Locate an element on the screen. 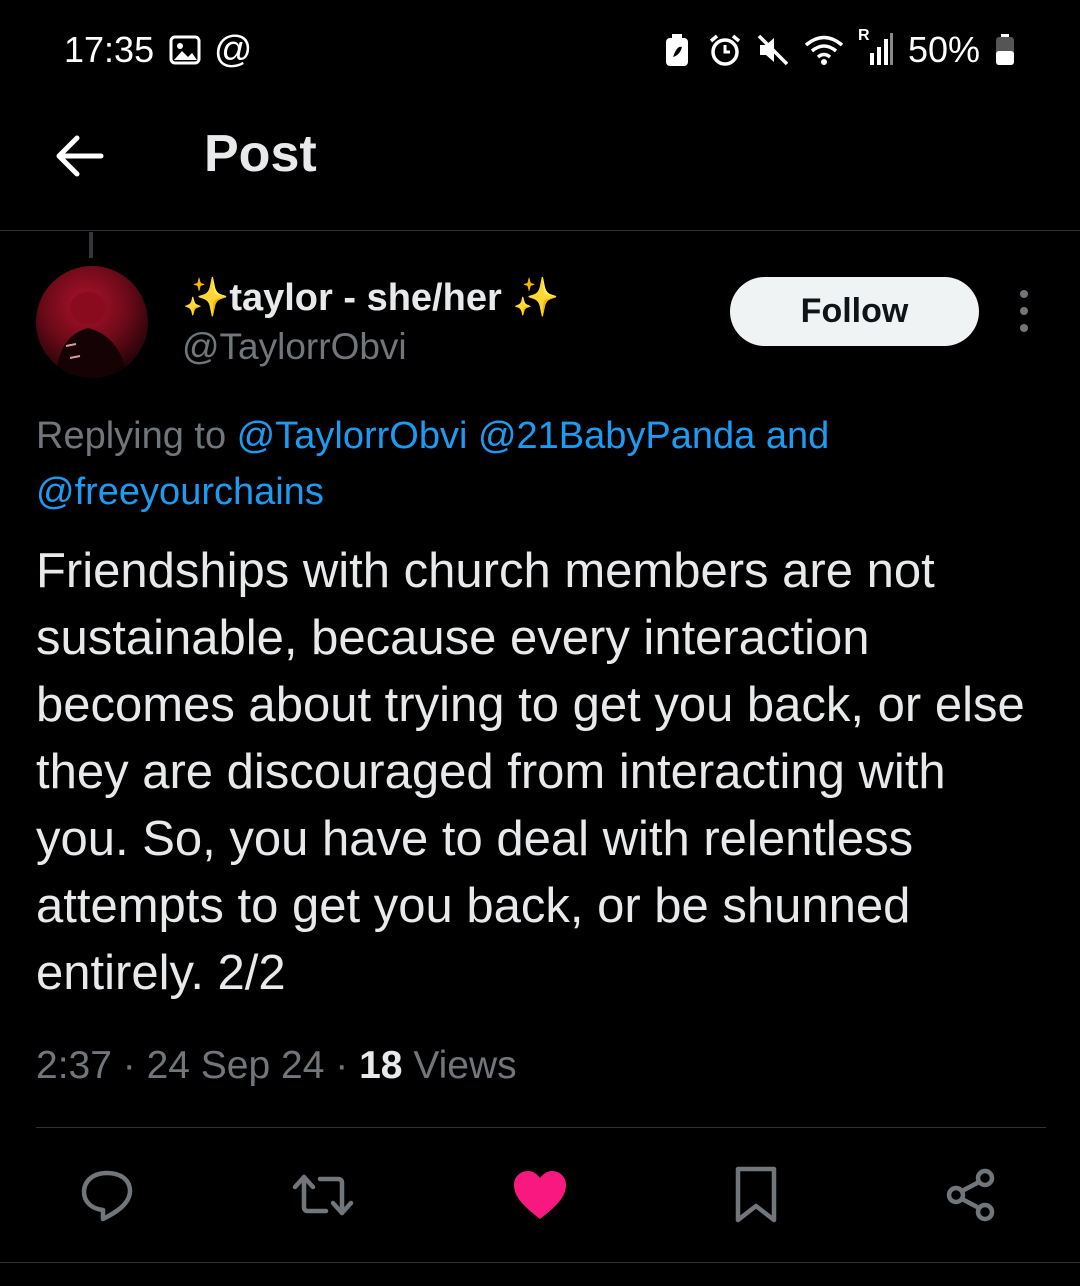 The width and height of the screenshot is (1080, 1286). status-bar: 17:35 @ R 50% is located at coordinates (540, 50).